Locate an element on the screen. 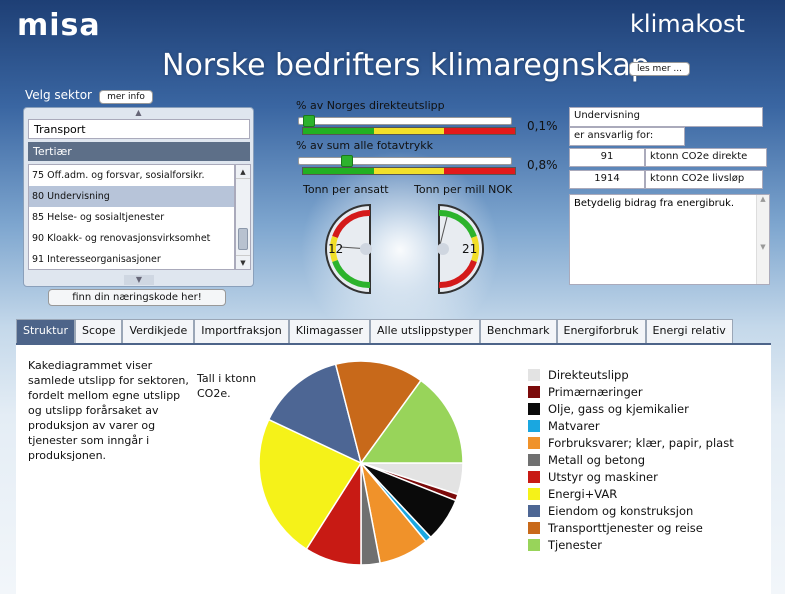 Image resolution: width=785 pixels, height=594 pixels. tab-alle-utslippstyper: Alle utslippstyper is located at coordinates (425, 331).